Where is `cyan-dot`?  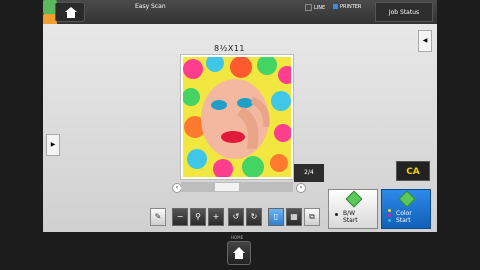 cyan-dot is located at coordinates (389, 220).